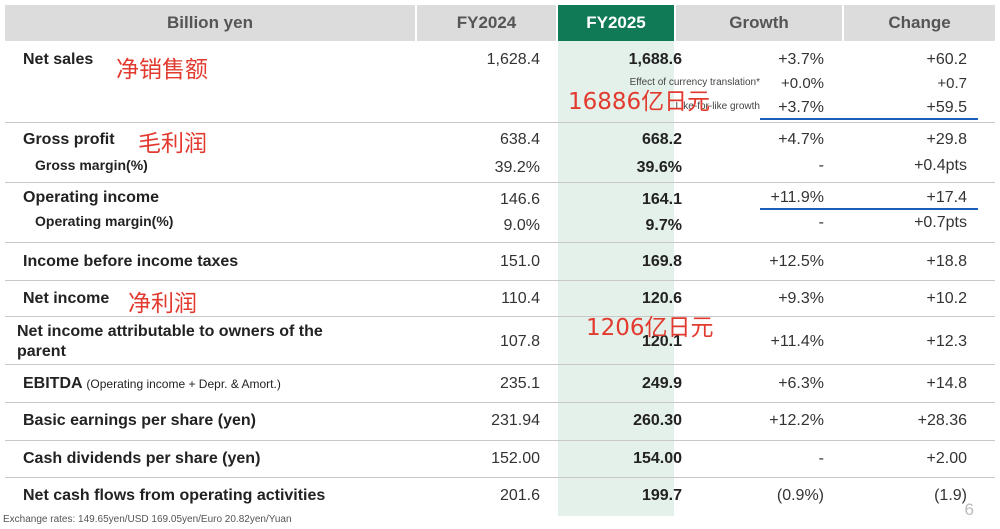 This screenshot has width=1000, height=529. I want to click on cash-dividends-growth: -, so click(821, 458).